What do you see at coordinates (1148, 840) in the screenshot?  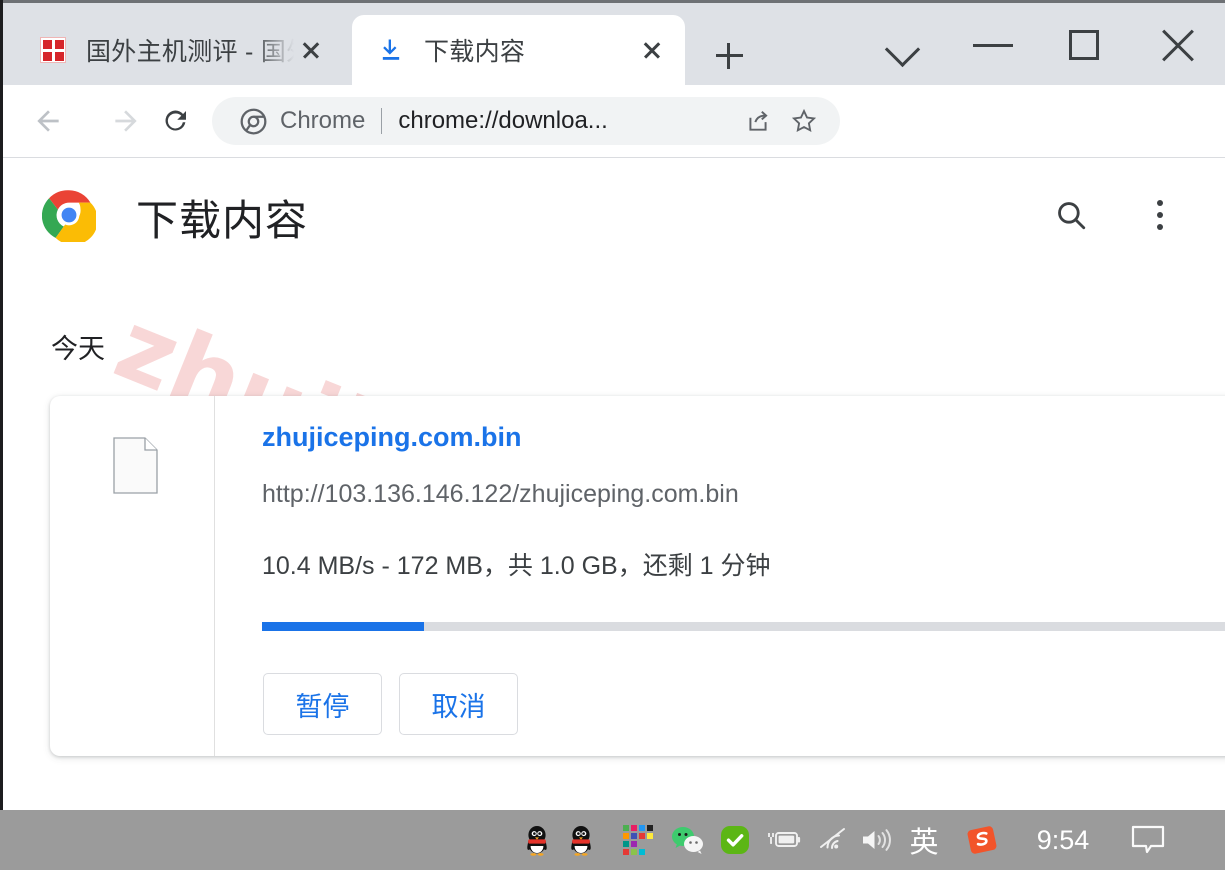 I see `notification-bubble-icon` at bounding box center [1148, 840].